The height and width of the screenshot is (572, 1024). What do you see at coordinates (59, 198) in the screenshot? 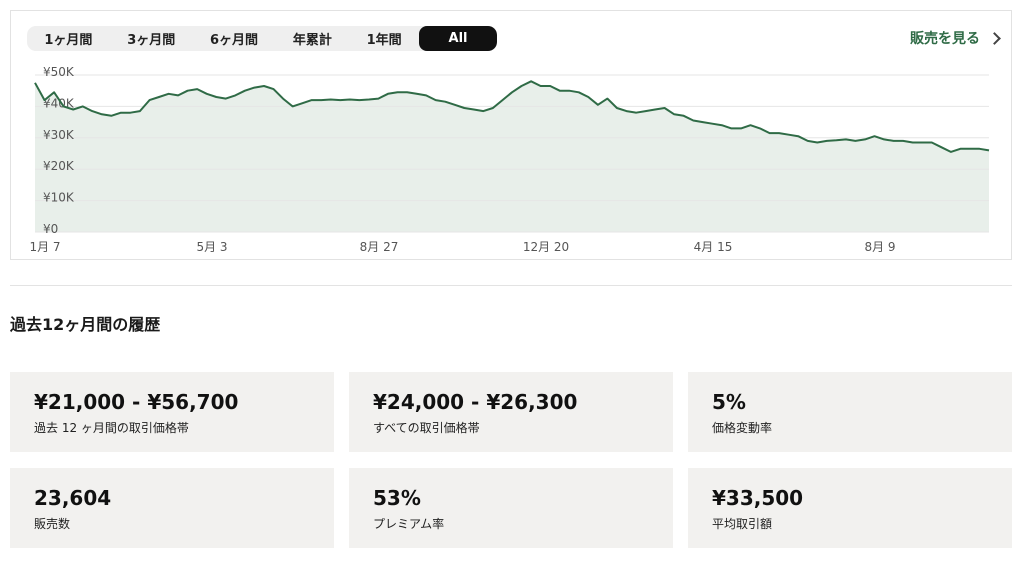
I see `y-tick-label: ¥10K` at bounding box center [59, 198].